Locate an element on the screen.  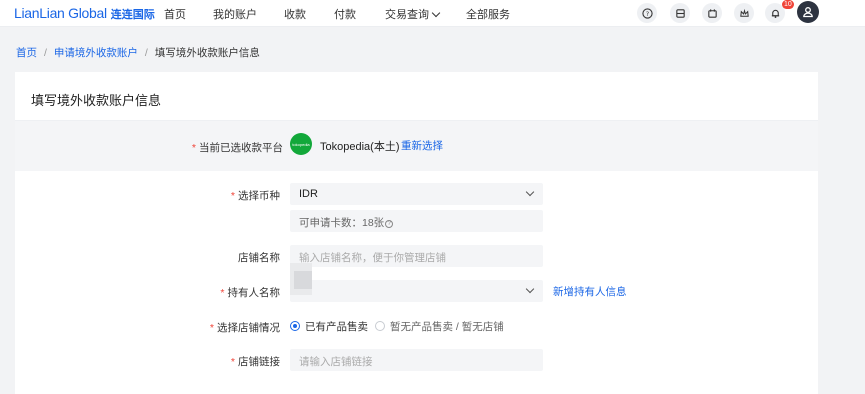
wallet-icon is located at coordinates (680, 13).